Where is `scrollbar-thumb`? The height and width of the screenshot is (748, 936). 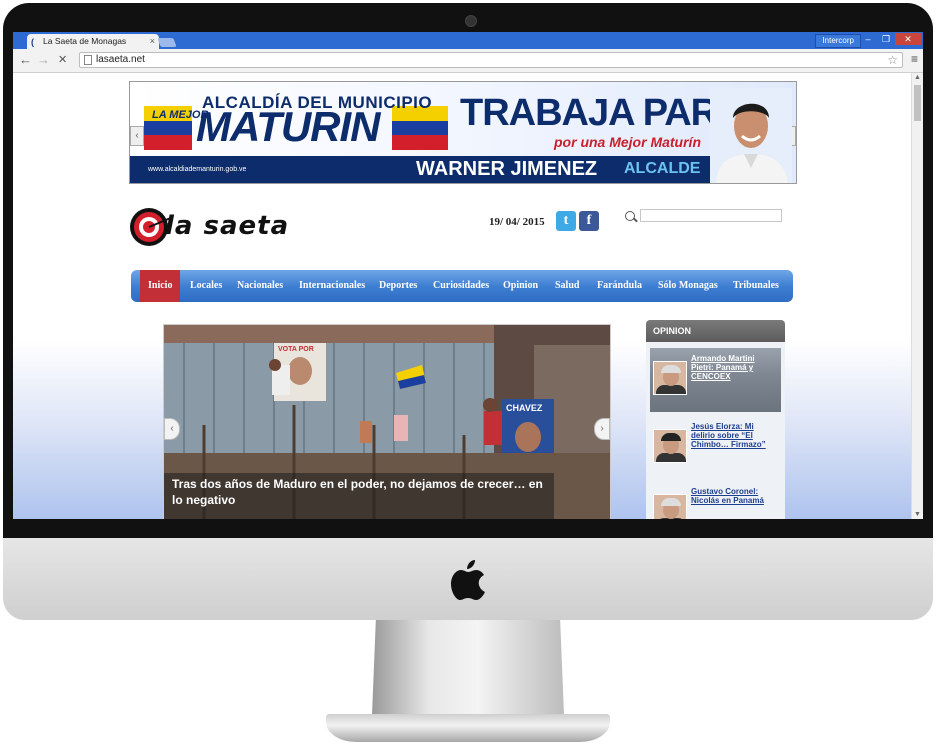 scrollbar-thumb is located at coordinates (917, 103).